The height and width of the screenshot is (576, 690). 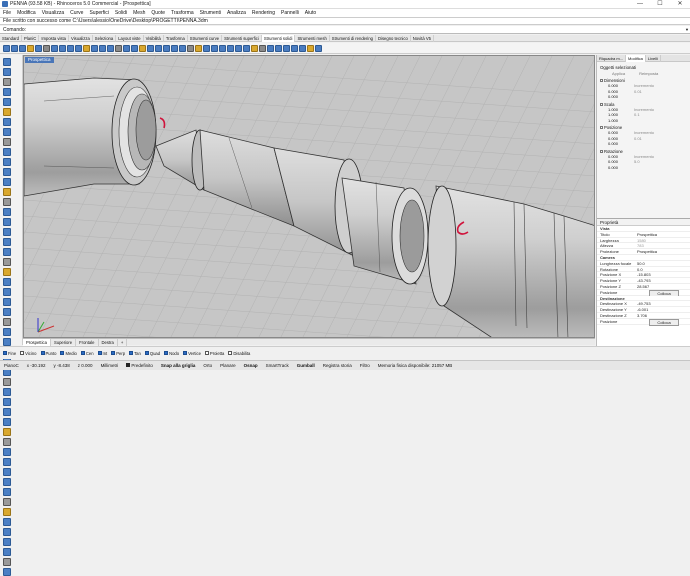 What do you see at coordinates (176, 38) in the screenshot?
I see `toolbar-tab-7: Trasforma` at bounding box center [176, 38].